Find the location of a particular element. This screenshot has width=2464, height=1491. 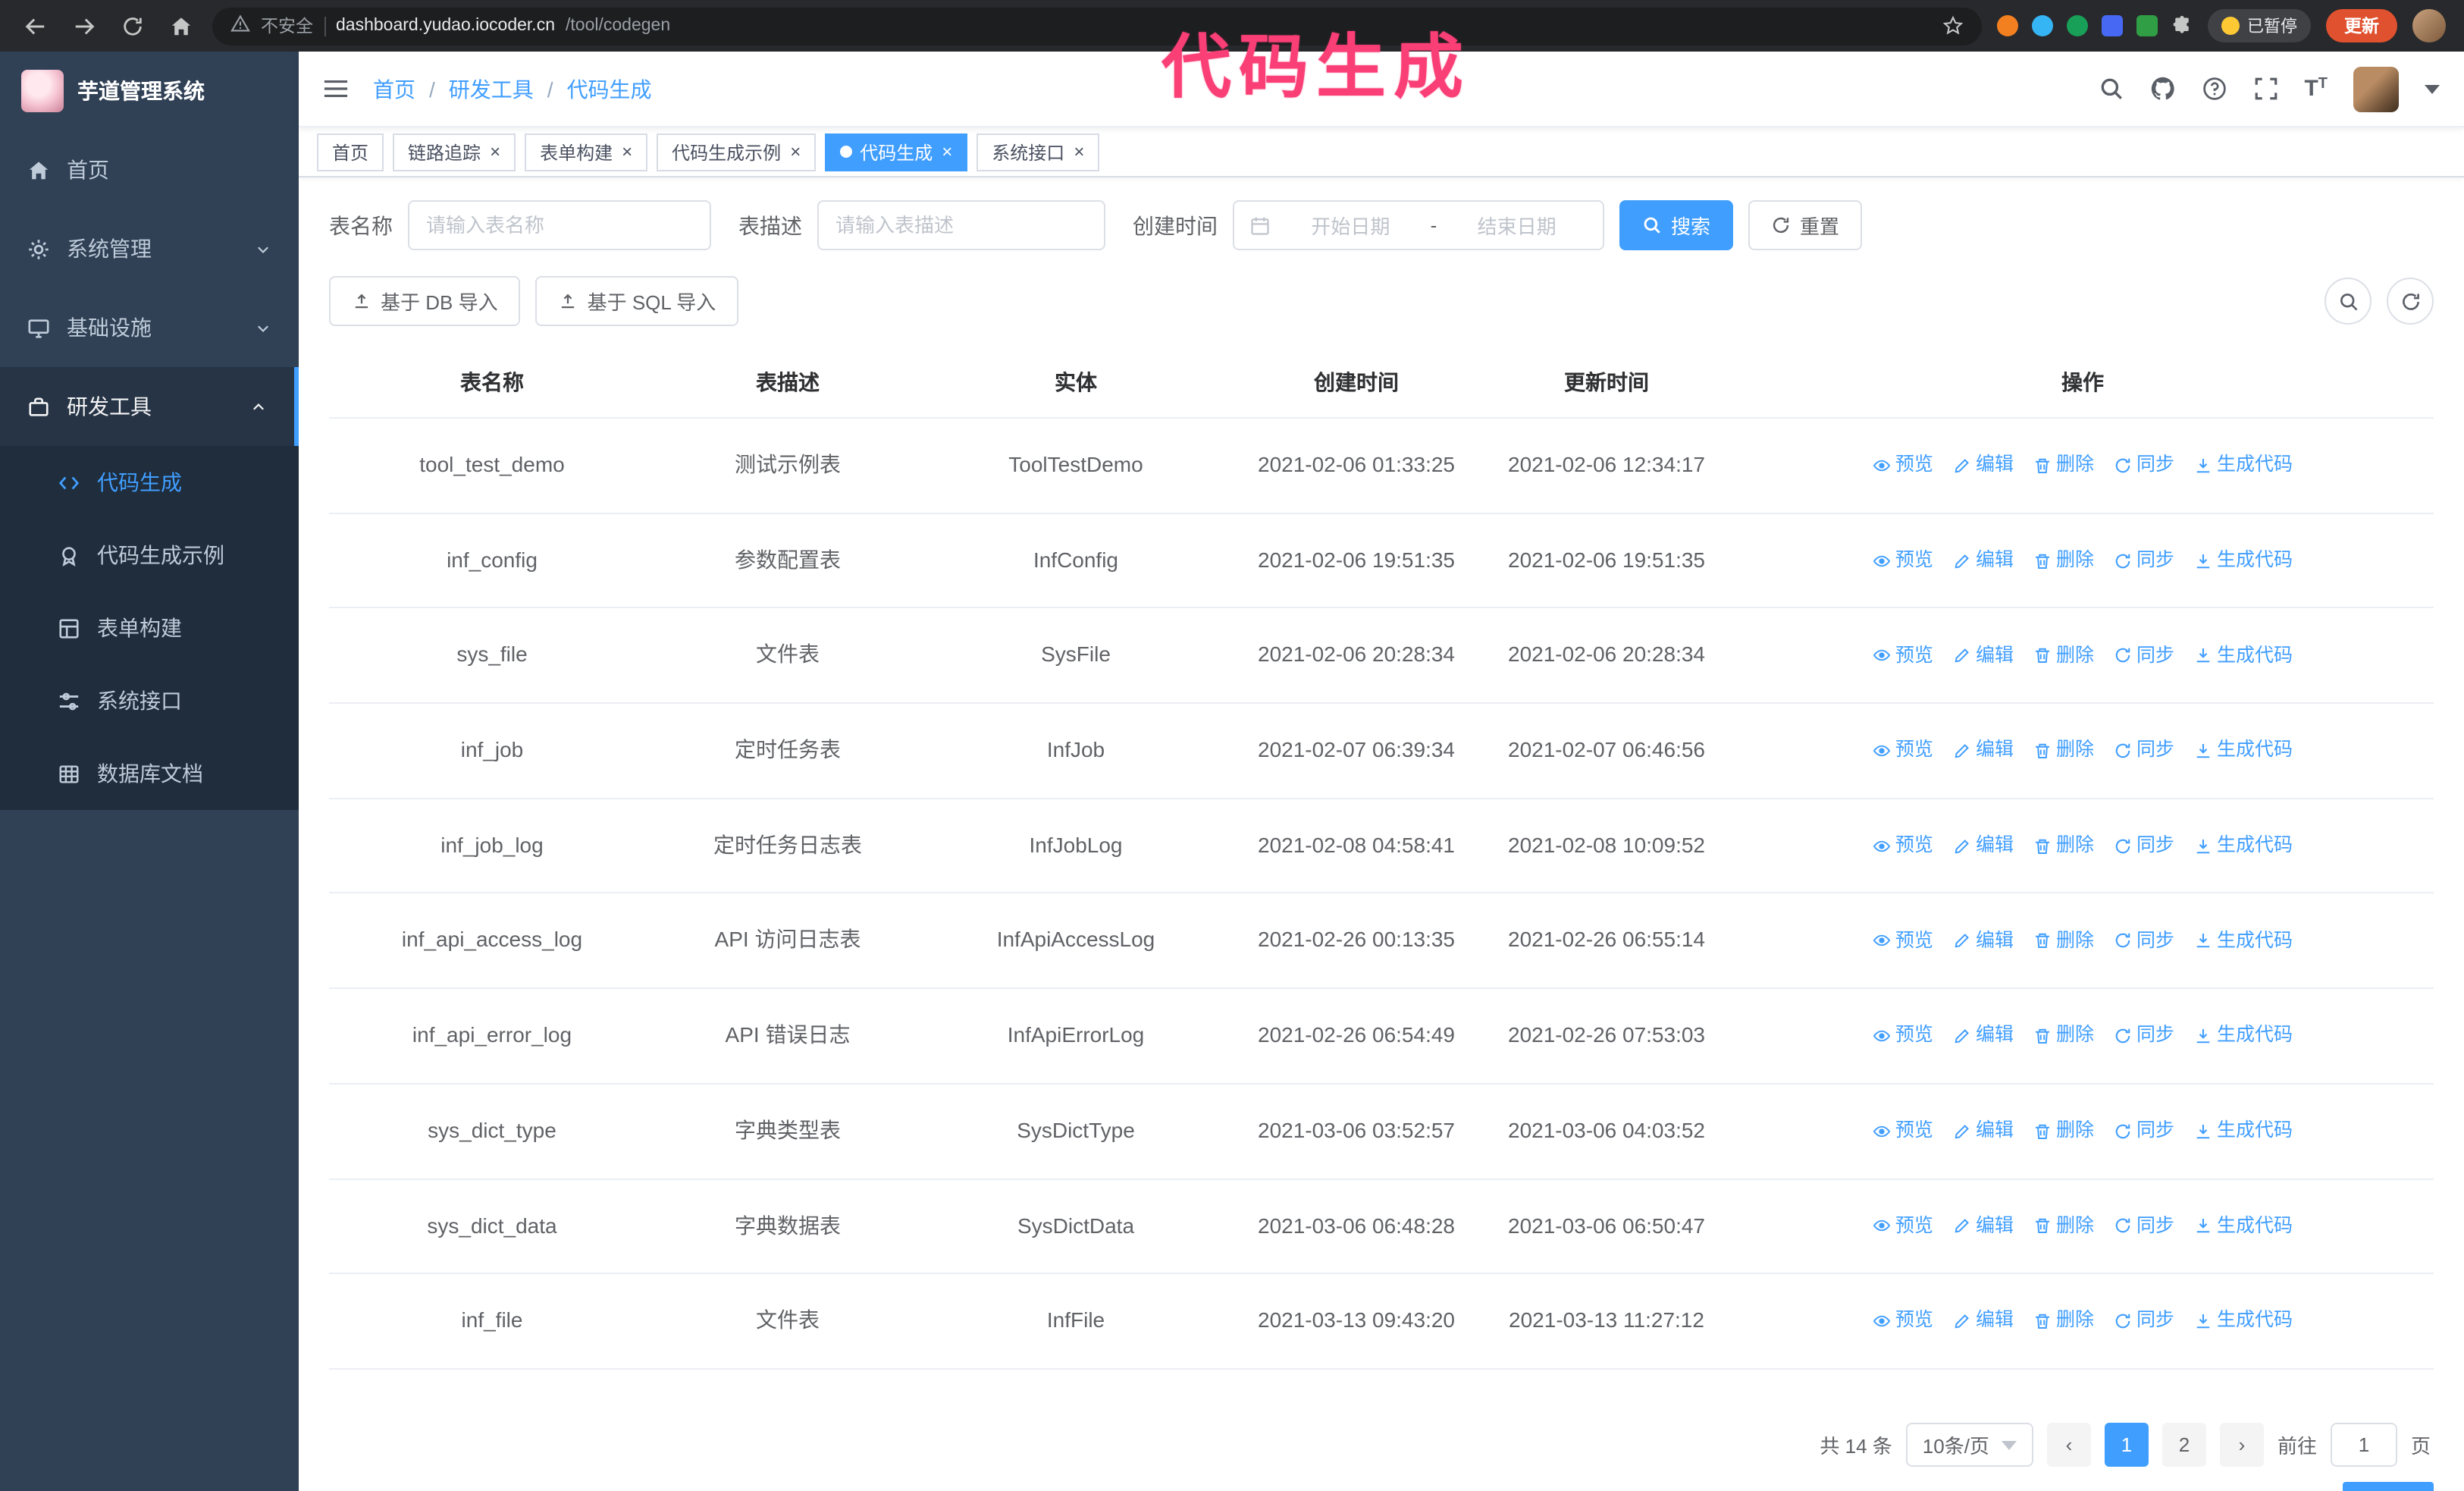

tab-codegen: 代码生成 × is located at coordinates (897, 152).